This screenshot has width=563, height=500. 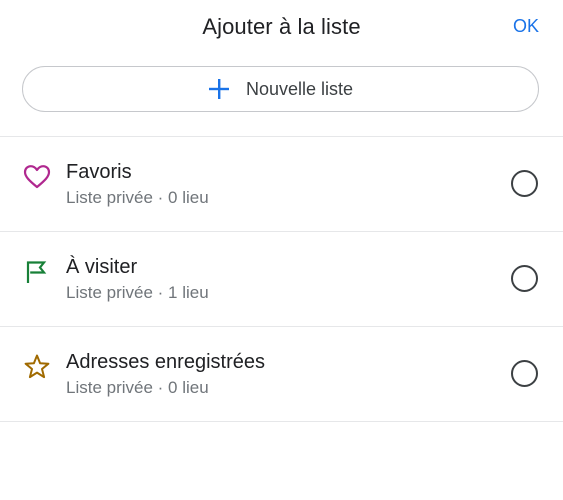 What do you see at coordinates (99, 172) in the screenshot?
I see `list-item-name: Favoris` at bounding box center [99, 172].